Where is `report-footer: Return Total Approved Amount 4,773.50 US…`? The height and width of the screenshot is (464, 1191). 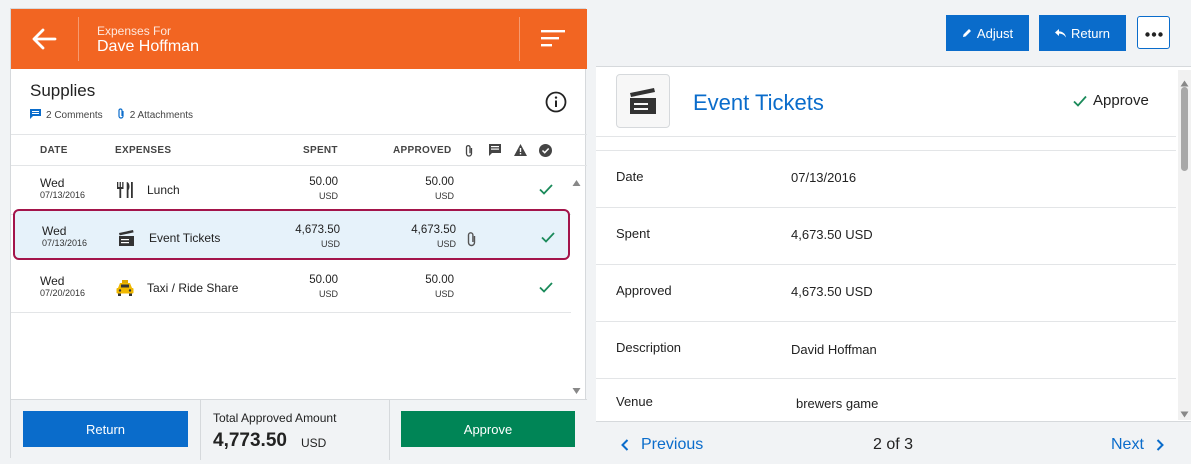
report-footer: Return Total Approved Amount 4,773.50 US… is located at coordinates (299, 429).